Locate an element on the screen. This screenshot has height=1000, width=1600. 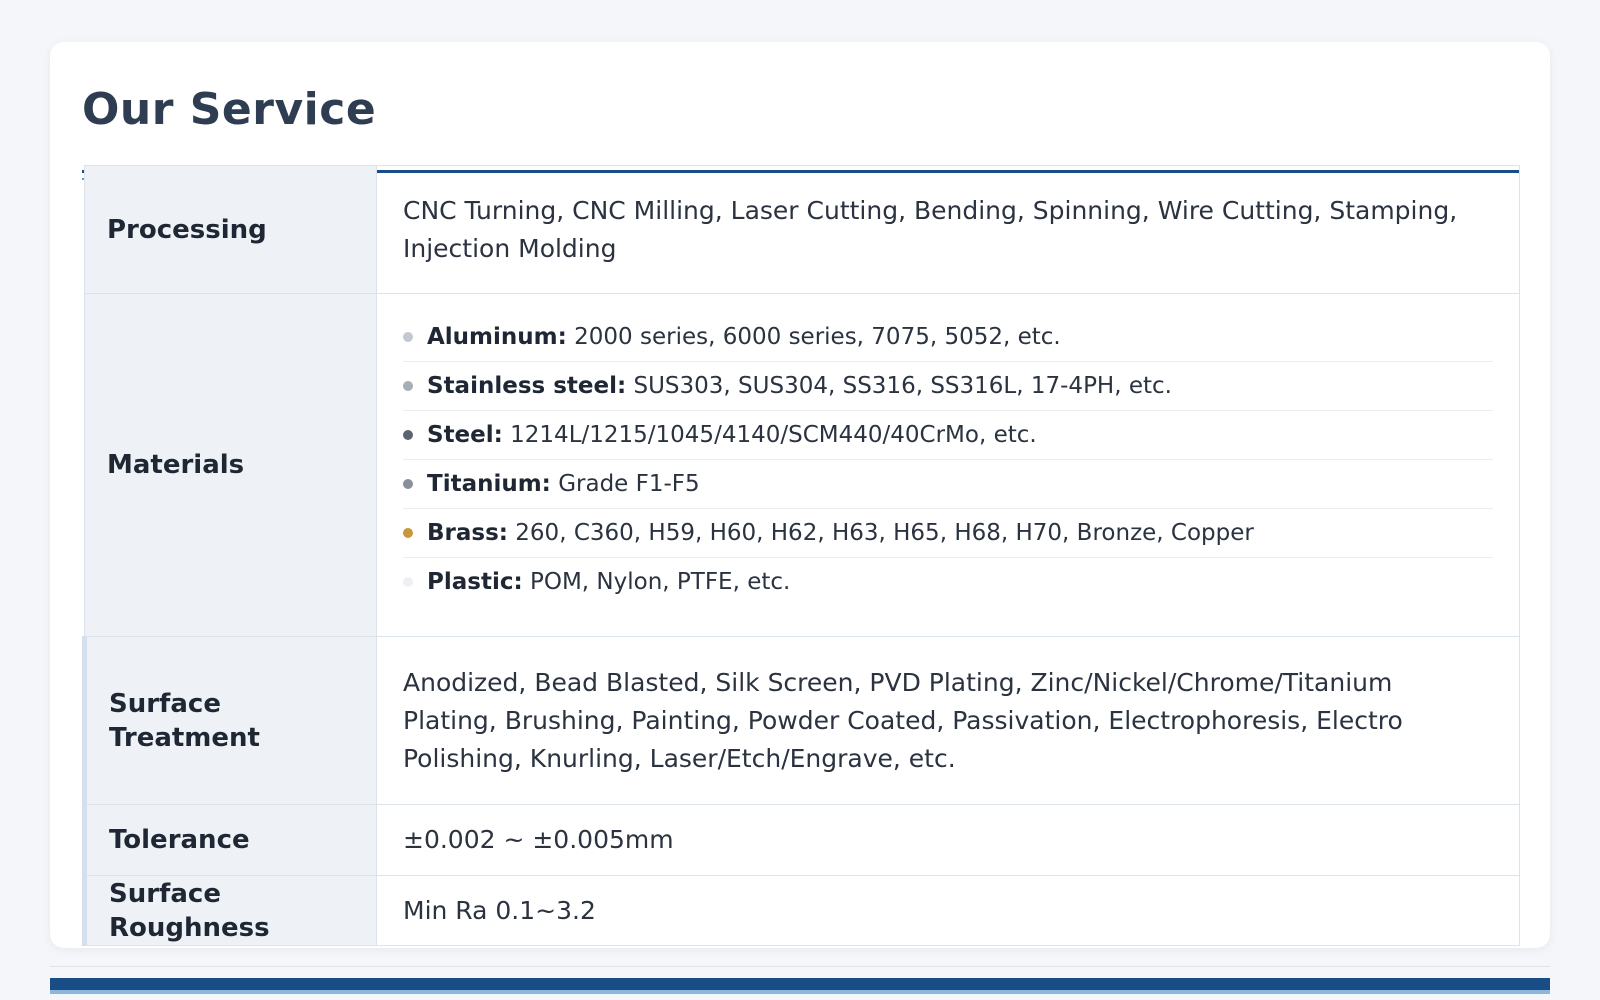
row-label-tolerance: Tolerance is located at coordinates (229, 840).